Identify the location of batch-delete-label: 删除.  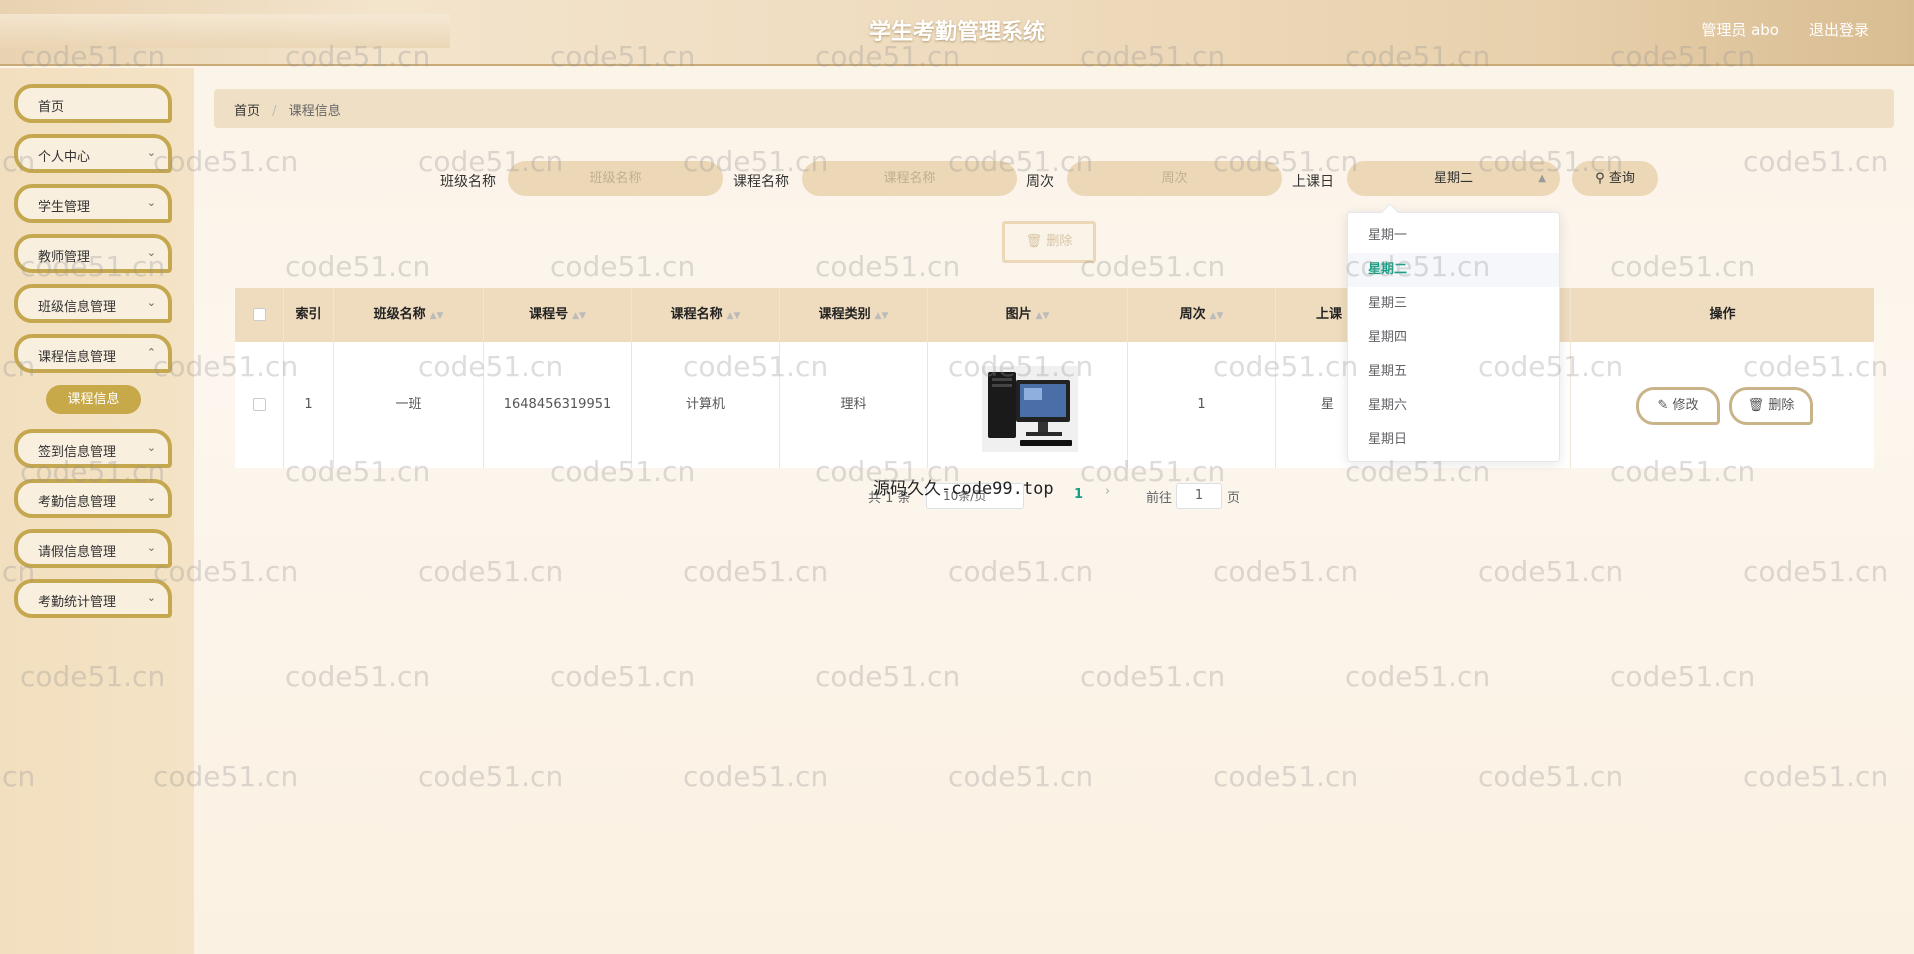
(1059, 241).